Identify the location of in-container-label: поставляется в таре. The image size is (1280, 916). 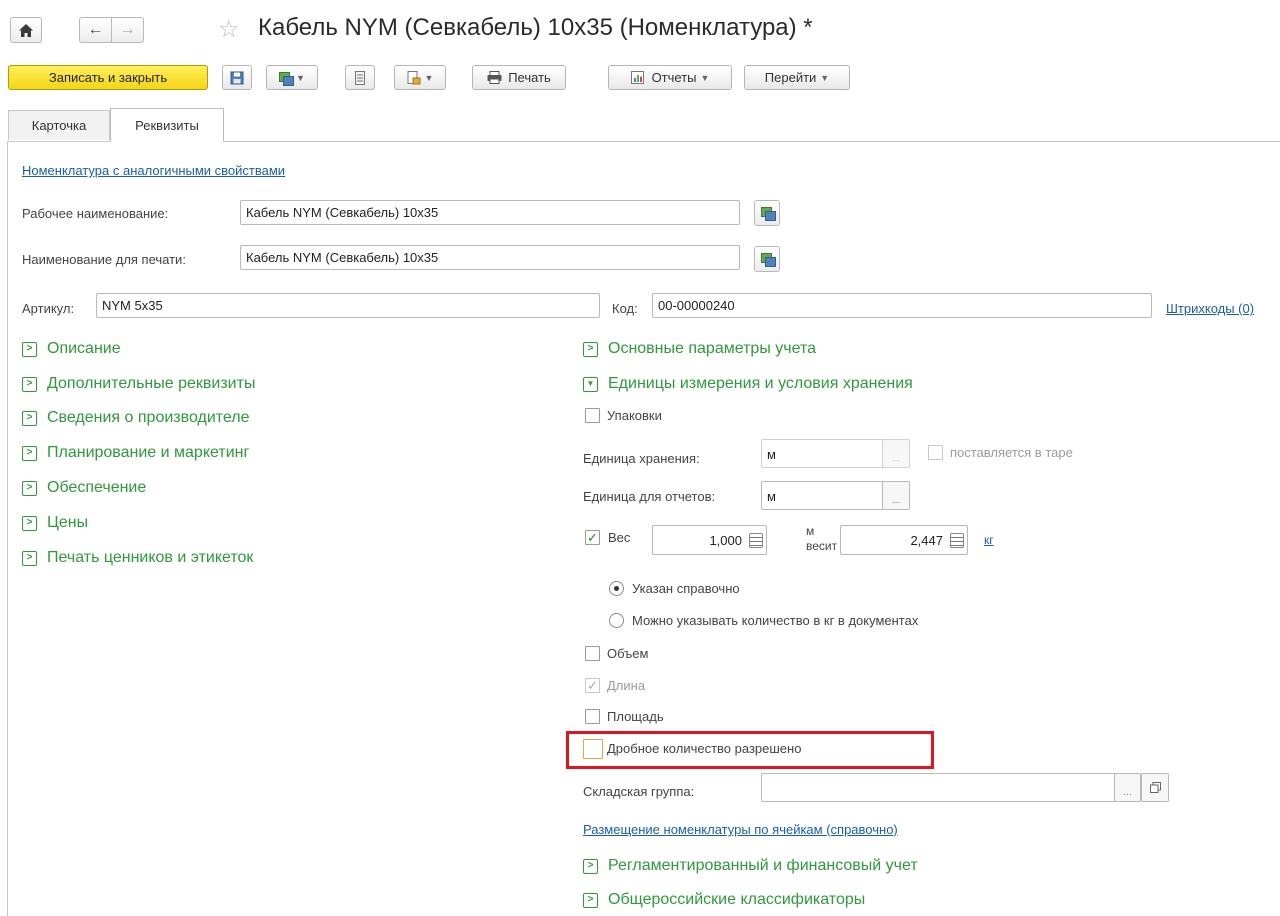
(1011, 452).